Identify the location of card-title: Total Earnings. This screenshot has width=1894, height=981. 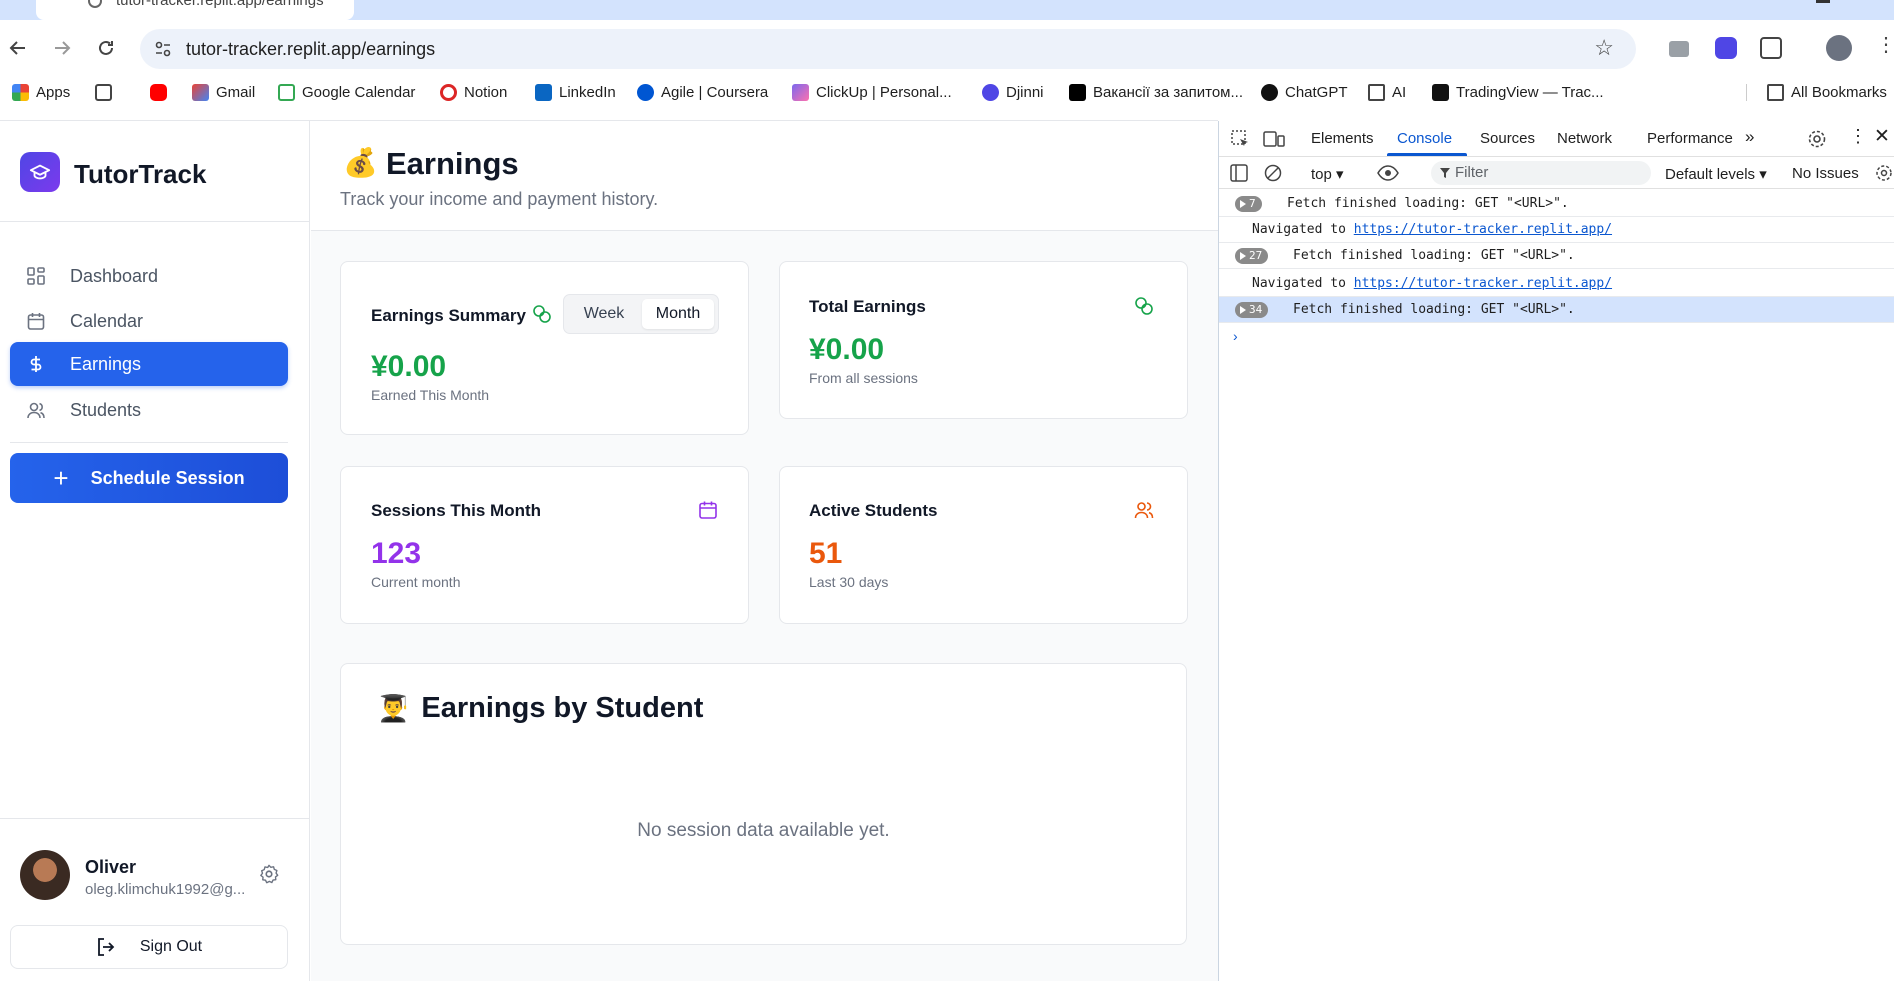
(867, 306).